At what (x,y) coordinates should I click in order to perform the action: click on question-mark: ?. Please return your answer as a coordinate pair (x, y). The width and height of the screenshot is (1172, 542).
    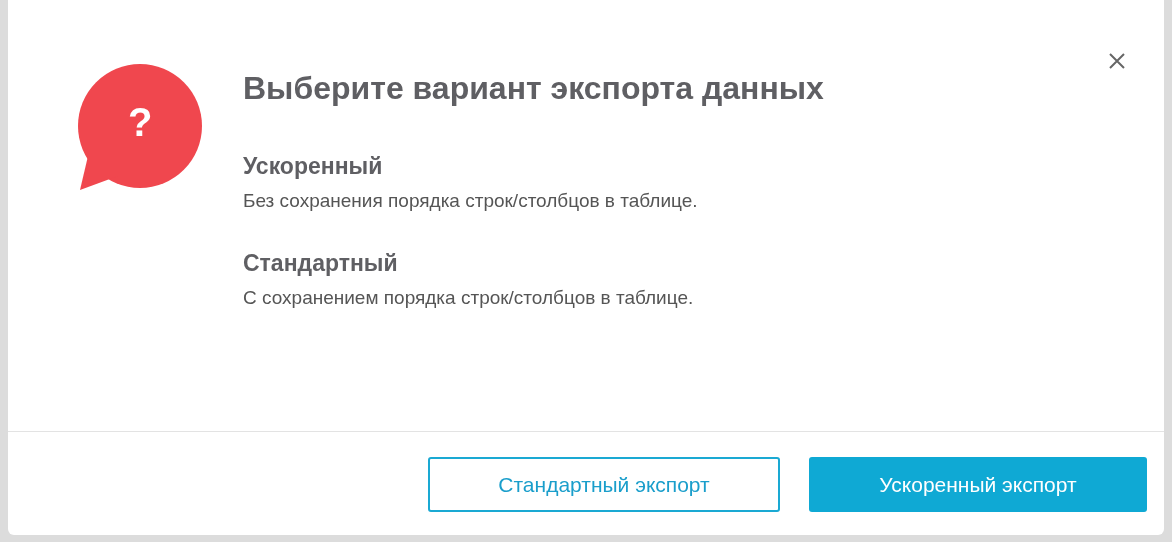
    Looking at the image, I should click on (140, 122).